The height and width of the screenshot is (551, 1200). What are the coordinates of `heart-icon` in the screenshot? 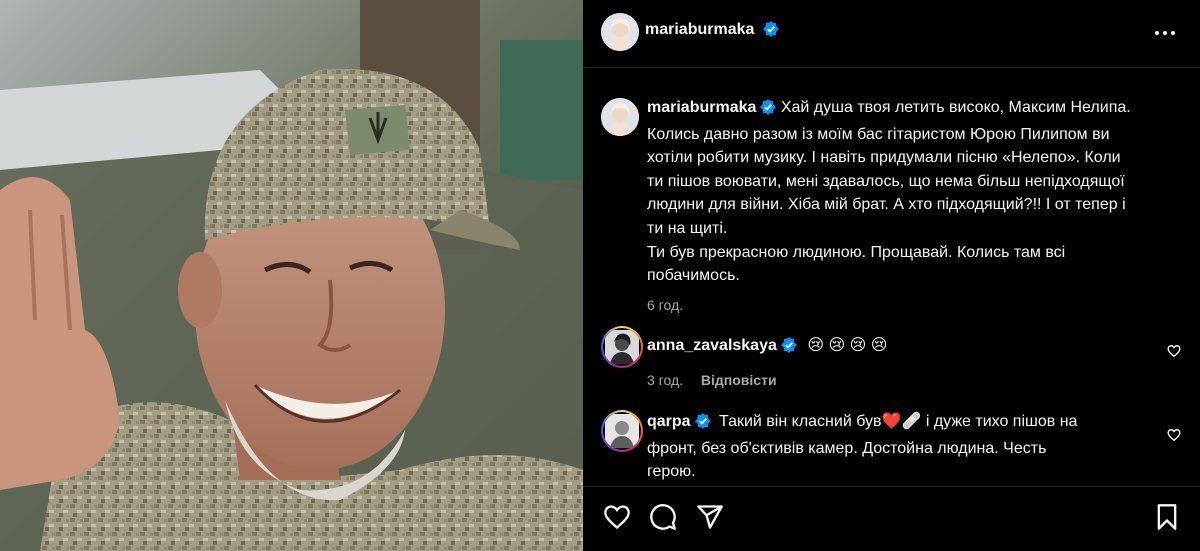 It's located at (617, 519).